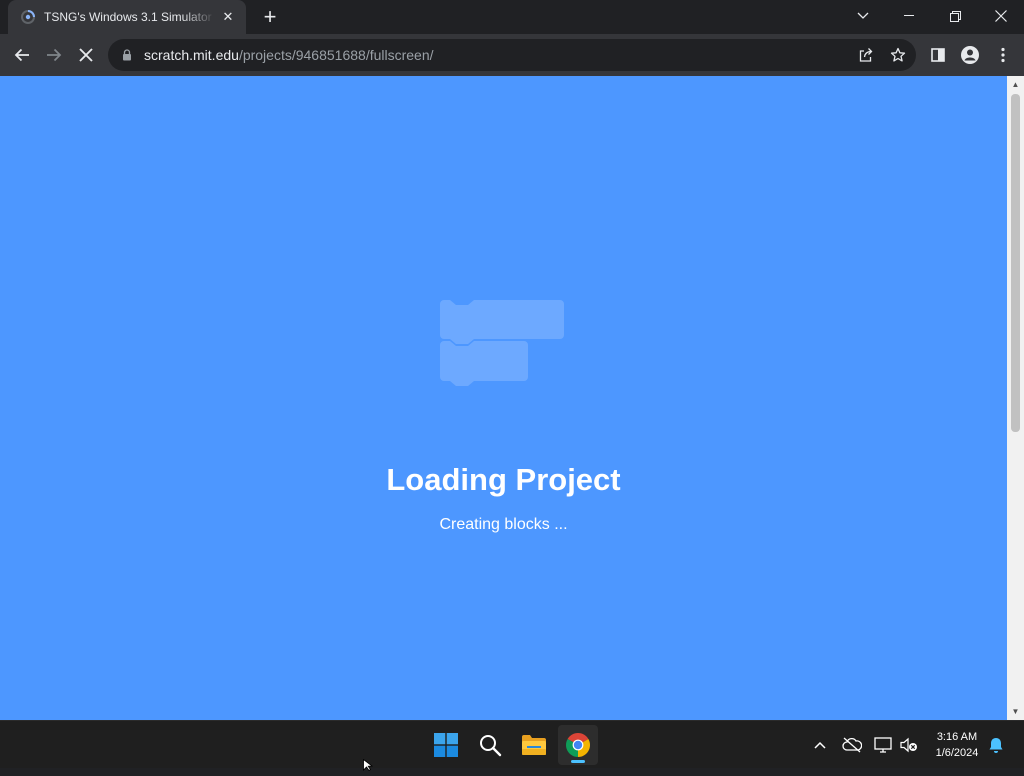 This screenshot has width=1024, height=776. Describe the element at coordinates (909, 16) in the screenshot. I see `minimize-icon` at that location.